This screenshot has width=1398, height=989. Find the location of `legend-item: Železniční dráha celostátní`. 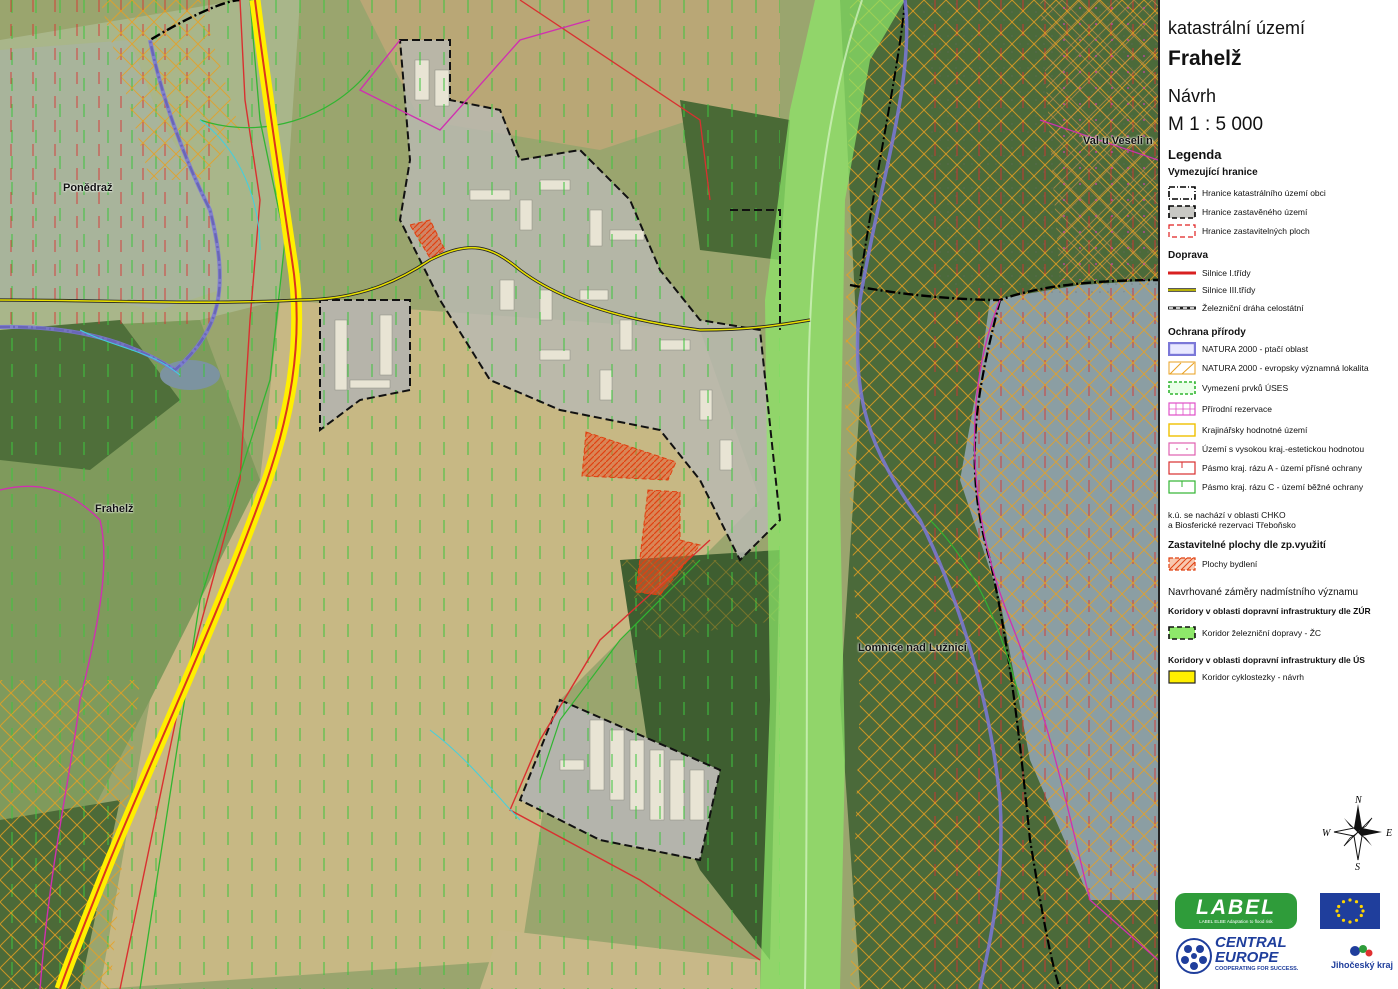

legend-item: Železniční dráha celostátní is located at coordinates (1236, 308).